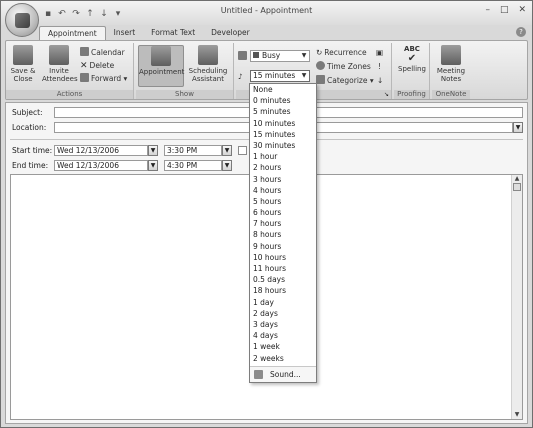 This screenshot has width=533, height=428. I want to click on reminder-option: 0 minutes, so click(283, 100).